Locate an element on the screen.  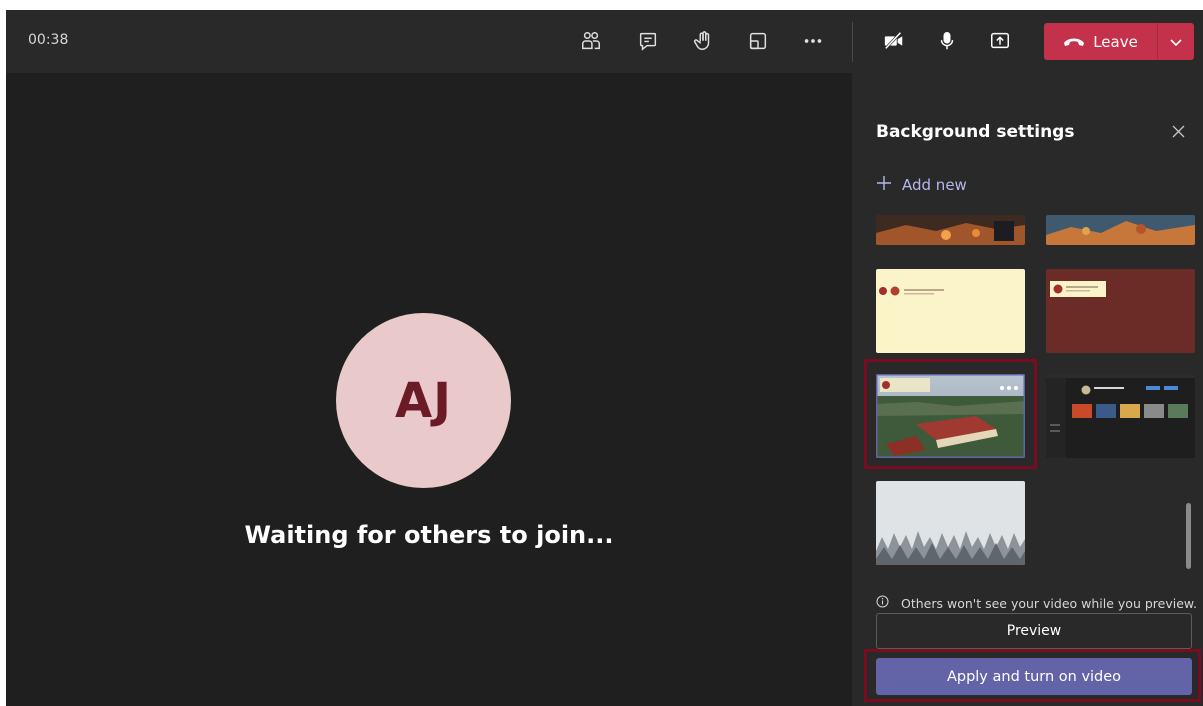
people-icon is located at coordinates (591, 41).